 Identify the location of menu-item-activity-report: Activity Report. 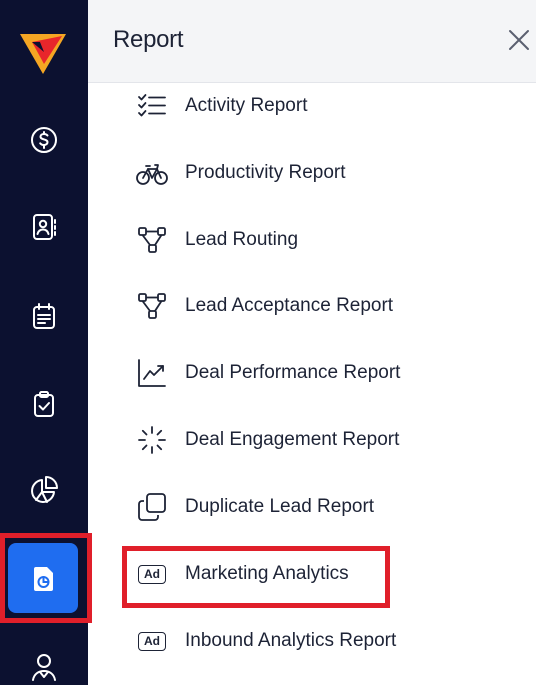
(312, 106).